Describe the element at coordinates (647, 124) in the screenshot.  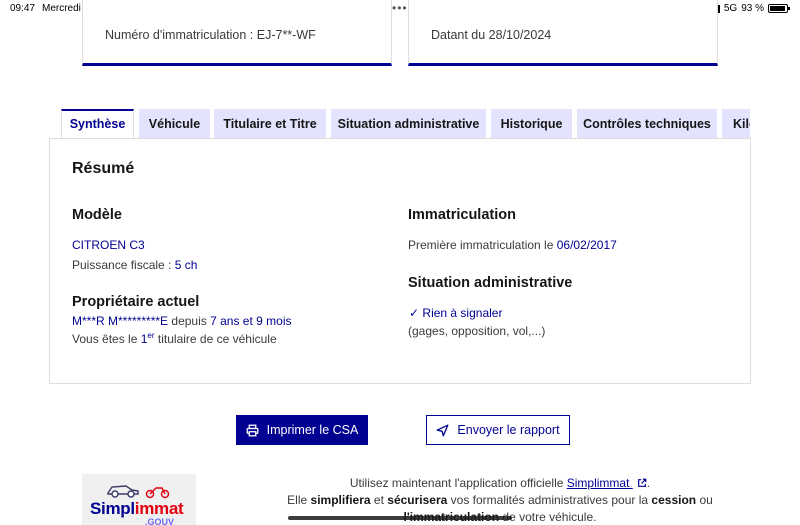
I see `tab-controles-techniques: Contrôles techniques` at that location.